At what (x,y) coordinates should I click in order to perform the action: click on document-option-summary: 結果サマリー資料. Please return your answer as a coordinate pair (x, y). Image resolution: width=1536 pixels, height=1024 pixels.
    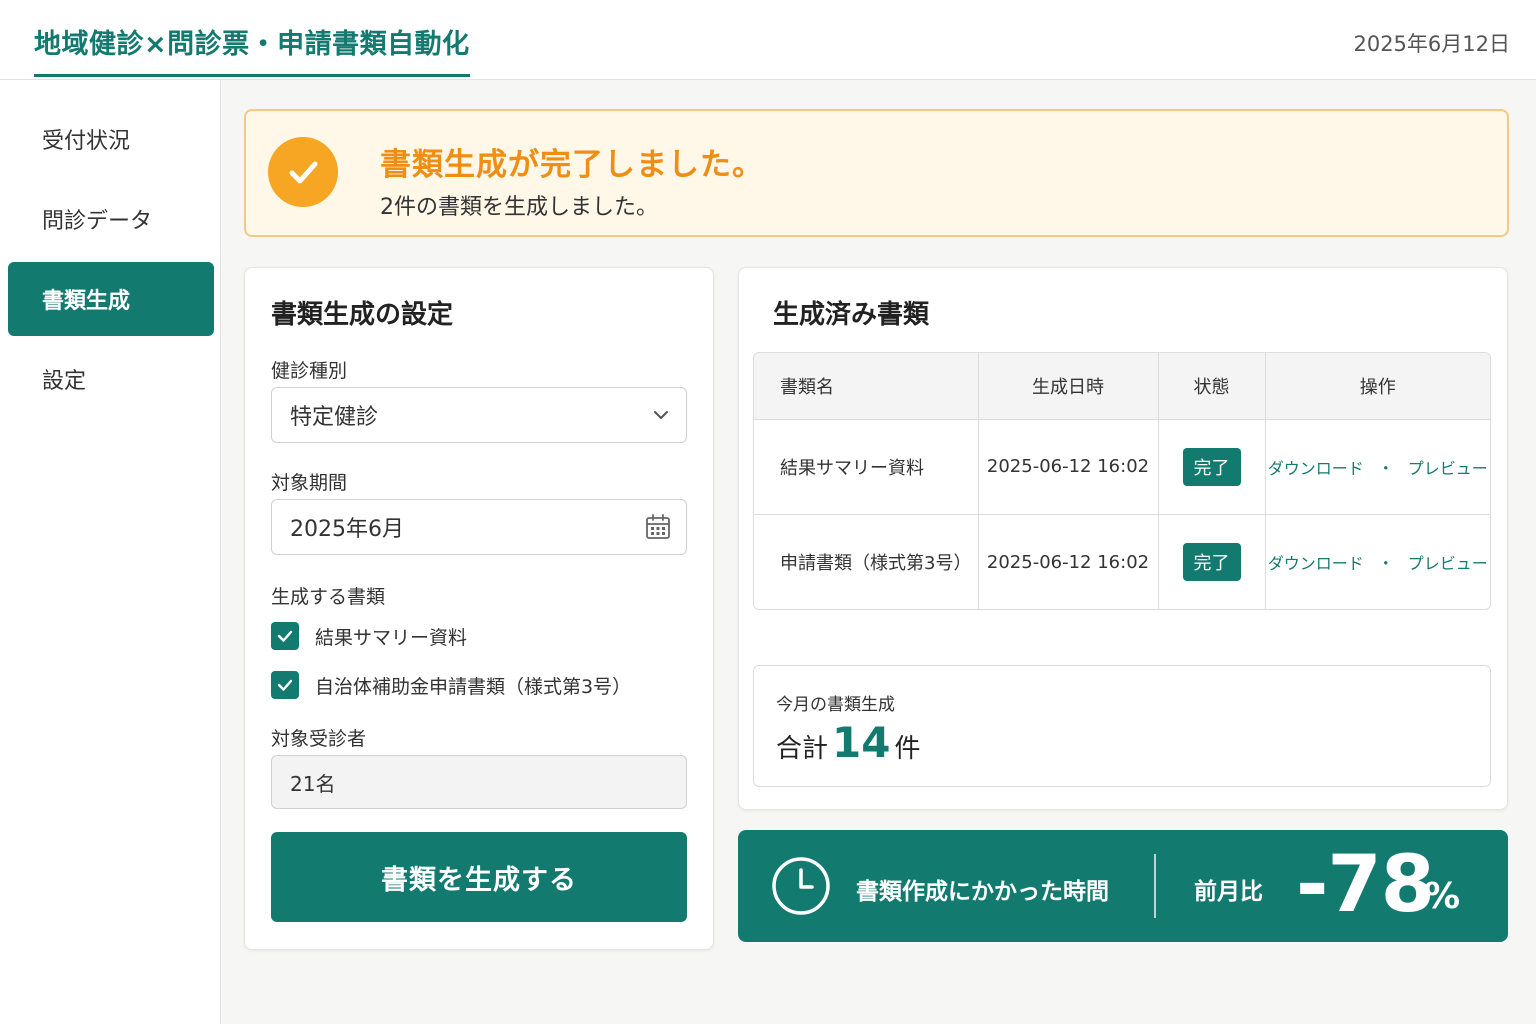
    Looking at the image, I should click on (369, 636).